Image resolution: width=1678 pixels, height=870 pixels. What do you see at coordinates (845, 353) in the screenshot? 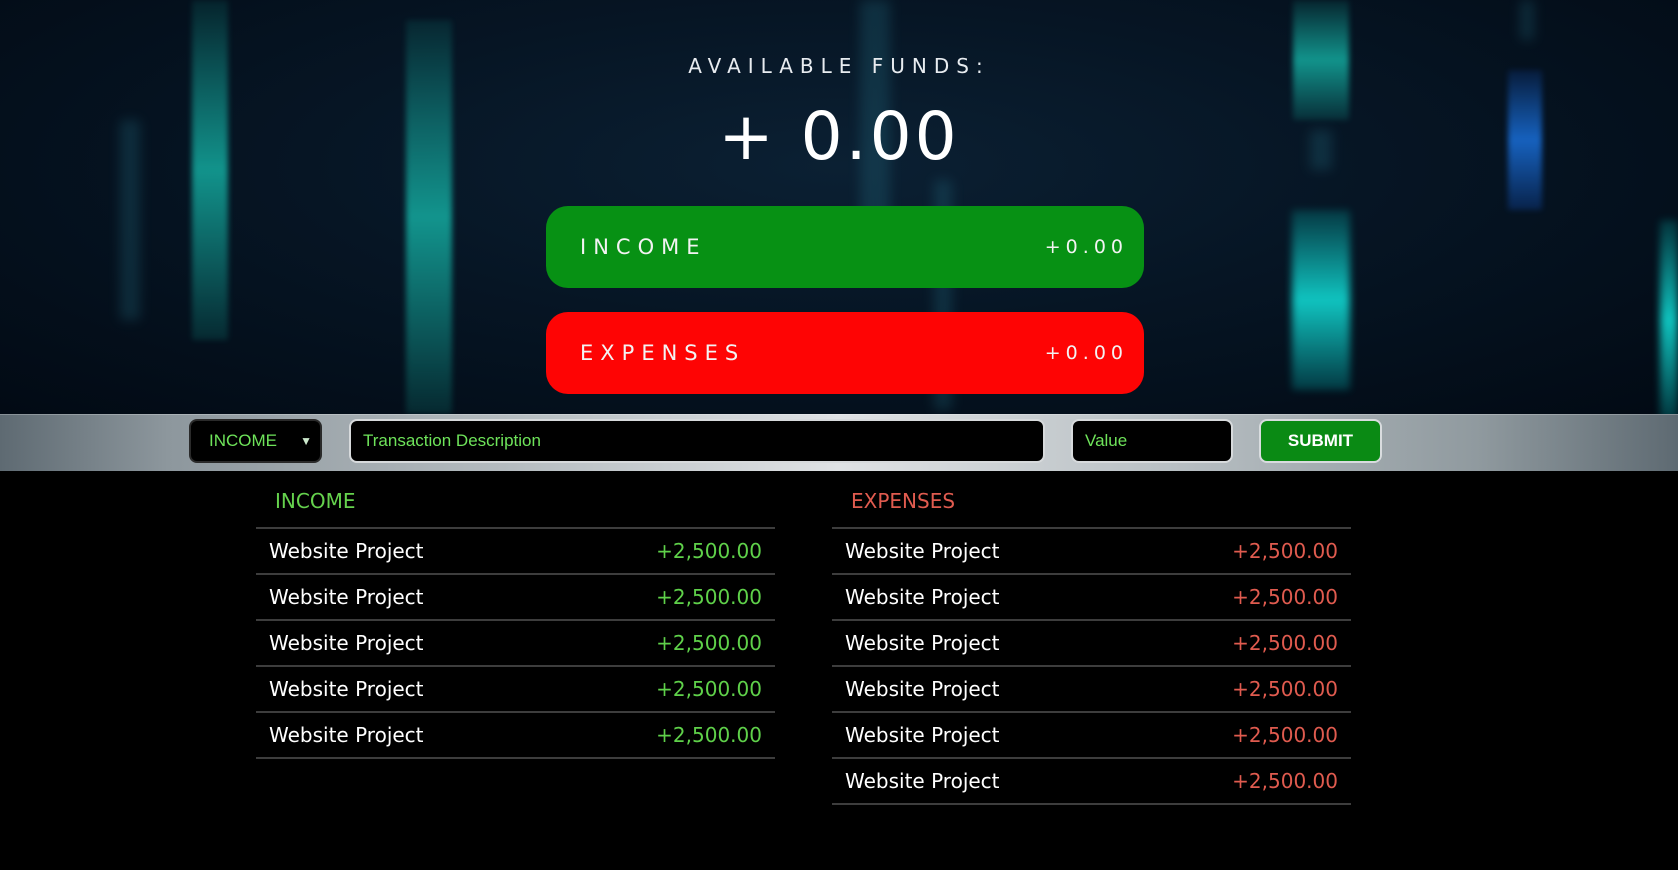
I see `expenses-summary-card: EXPENSES +0.00` at bounding box center [845, 353].